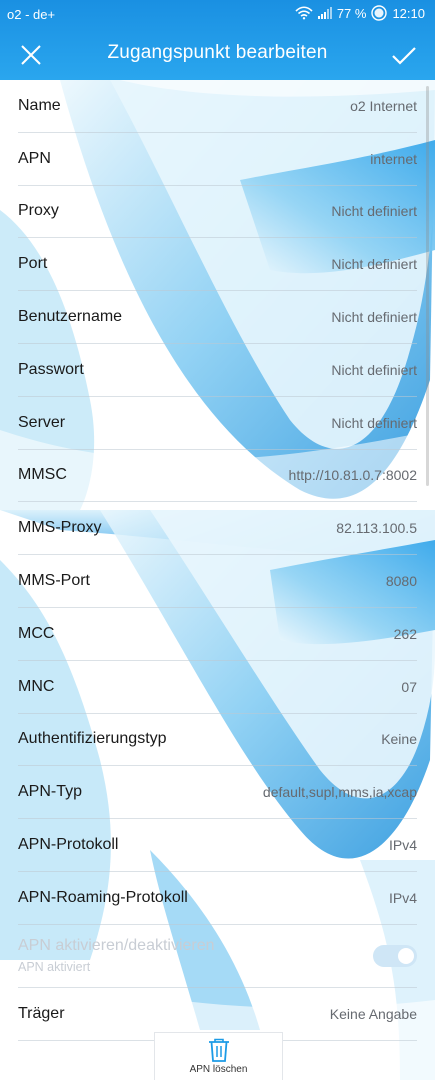 The image size is (435, 1080). Describe the element at coordinates (39, 105) in the screenshot. I see `field-label: Name` at that location.